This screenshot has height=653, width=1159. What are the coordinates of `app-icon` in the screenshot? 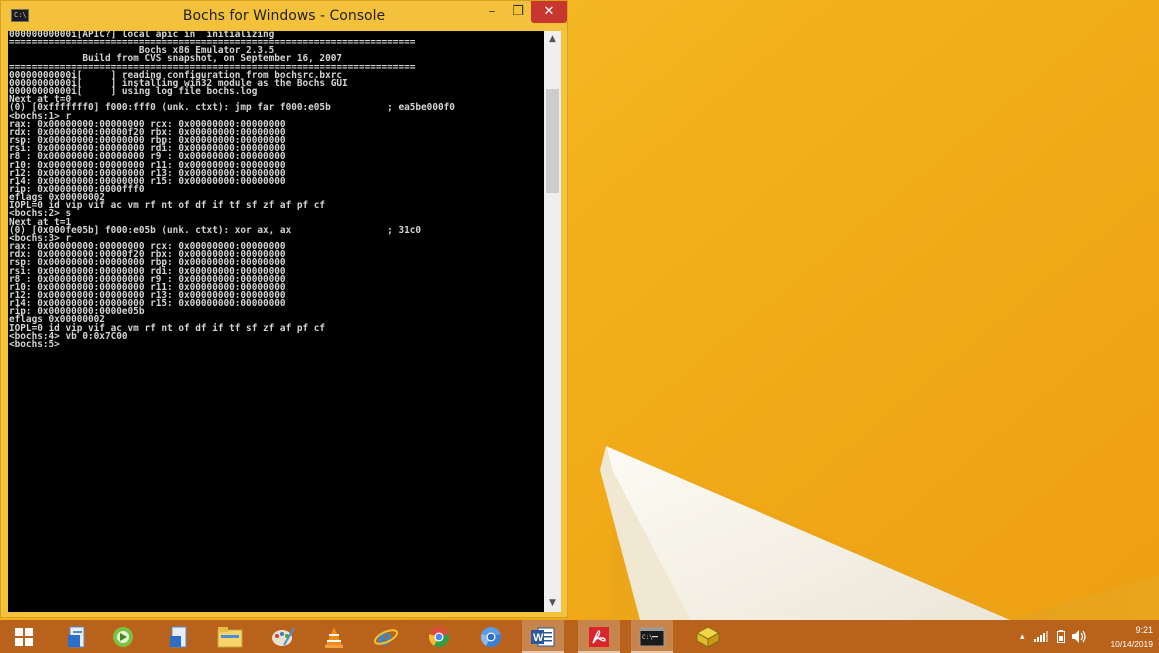 It's located at (123, 636).